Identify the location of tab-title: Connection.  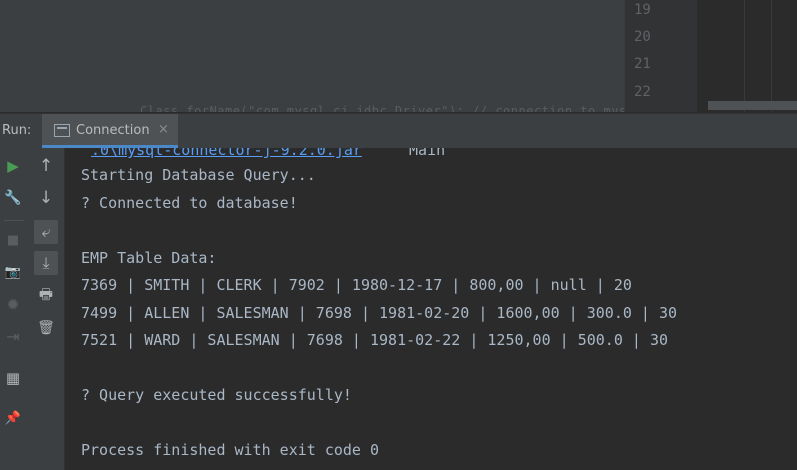
(113, 130).